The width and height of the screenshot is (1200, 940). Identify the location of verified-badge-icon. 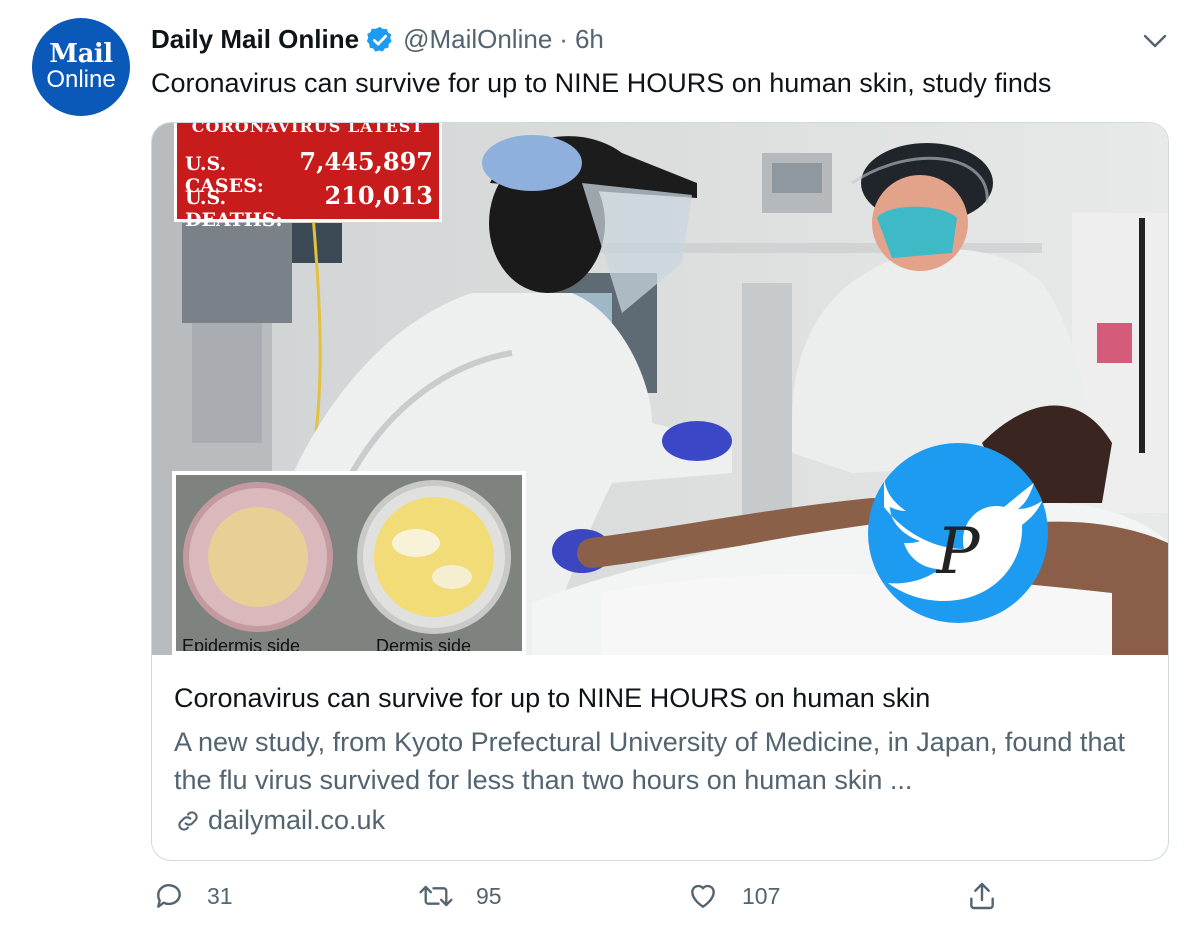
(379, 39).